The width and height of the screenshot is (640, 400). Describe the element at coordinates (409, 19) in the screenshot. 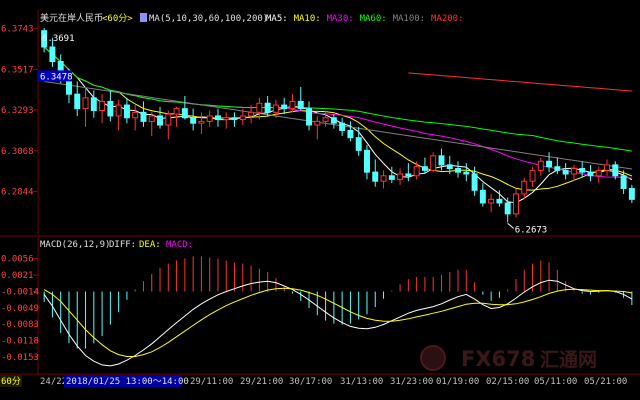

I see `ma-legend-item: MA100:` at that location.